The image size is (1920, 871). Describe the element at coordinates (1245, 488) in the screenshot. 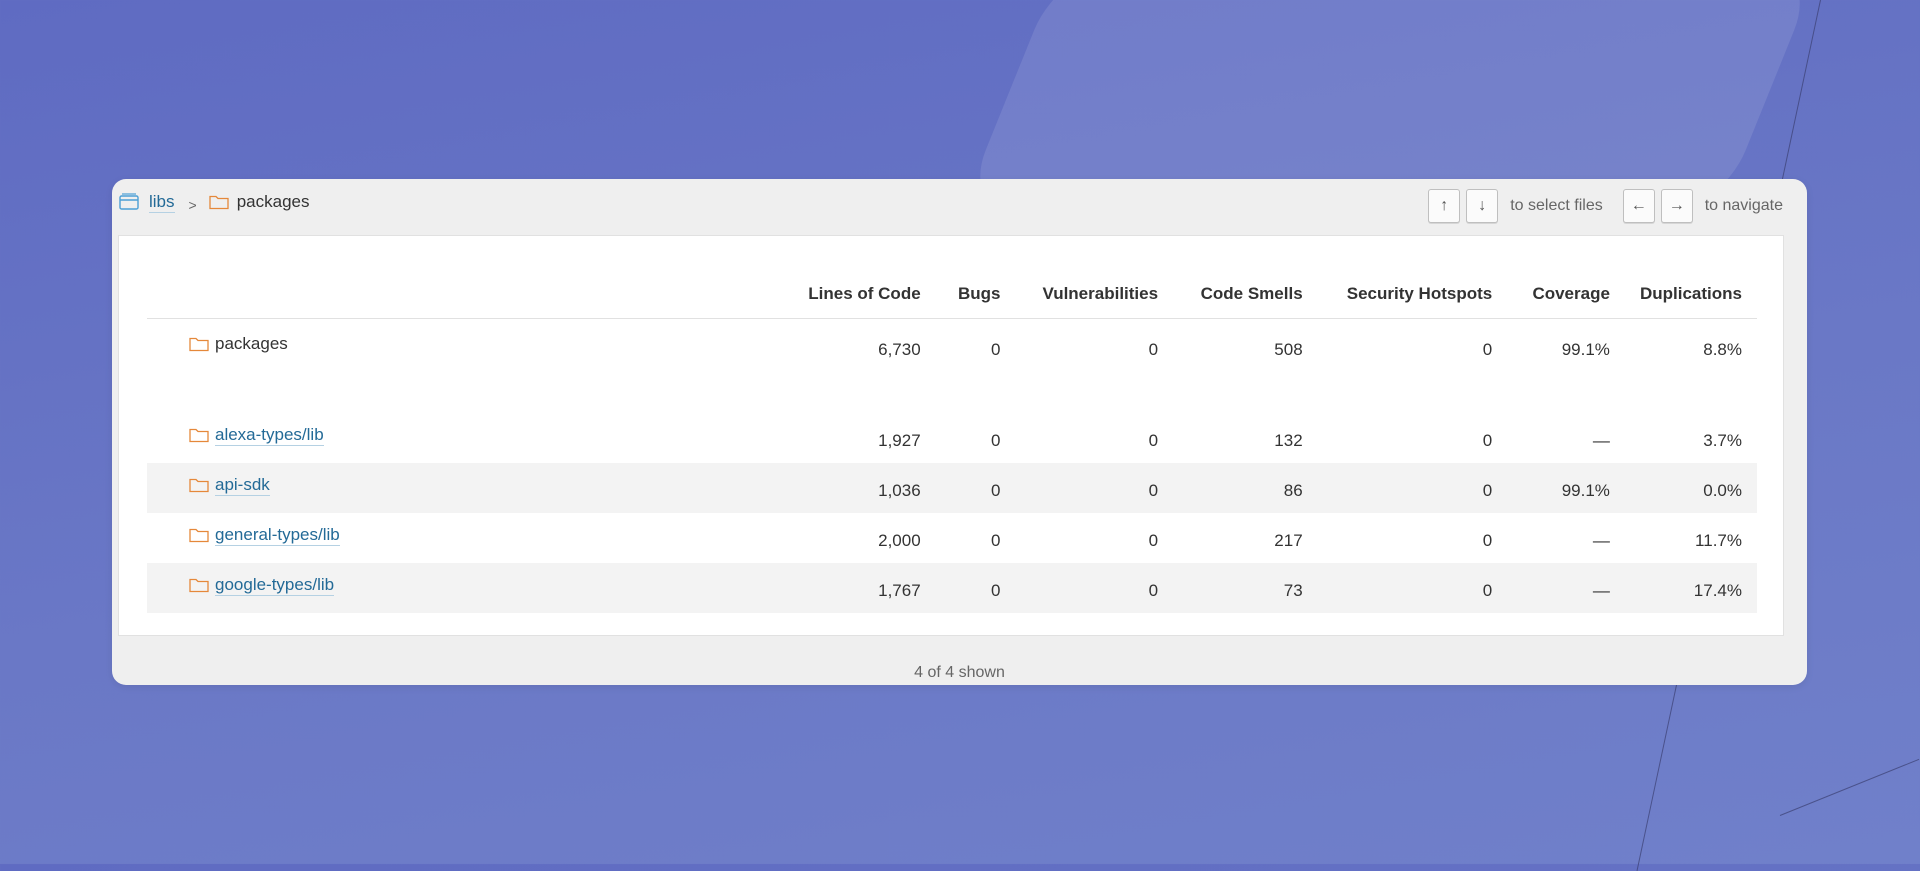

I see `cell-code-smells: 86` at that location.